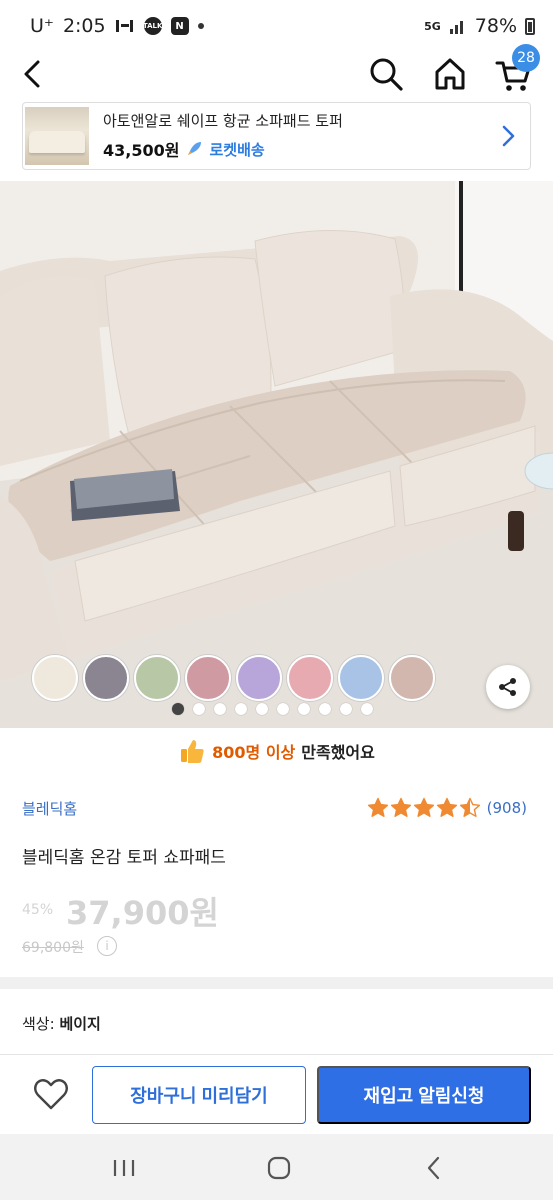 The width and height of the screenshot is (553, 1200). Describe the element at coordinates (495, 26) in the screenshot. I see `battery-percent: 78%` at that location.